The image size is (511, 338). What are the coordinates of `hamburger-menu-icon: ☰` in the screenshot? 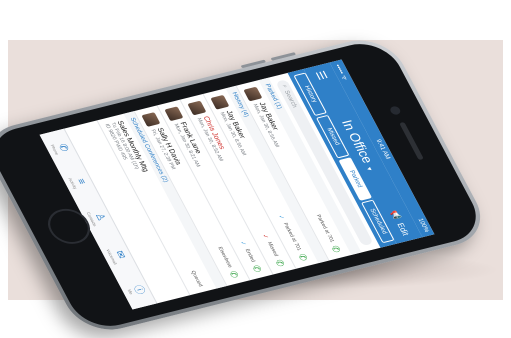 It's located at (322, 75).